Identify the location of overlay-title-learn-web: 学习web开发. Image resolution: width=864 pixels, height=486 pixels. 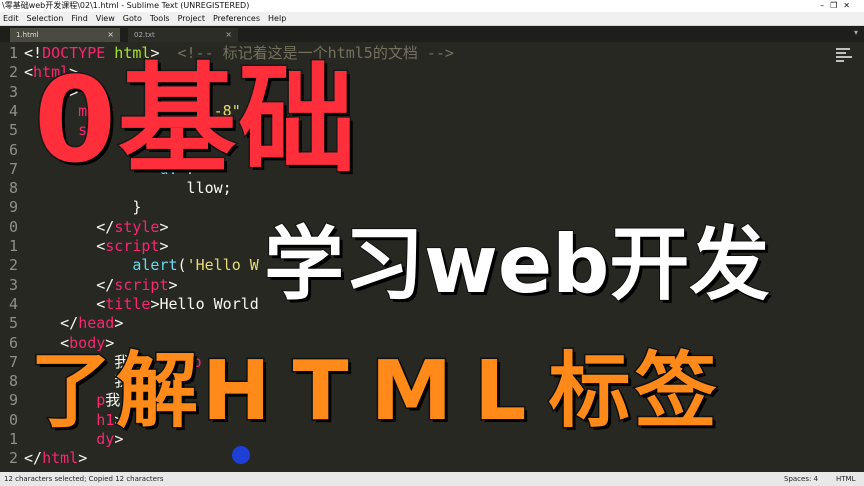
(516, 264).